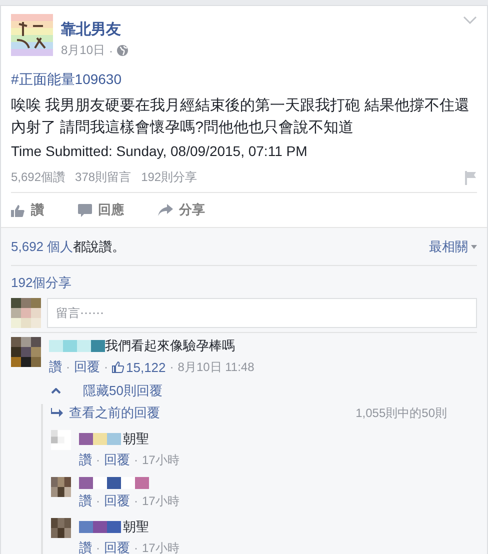  What do you see at coordinates (240, 117) in the screenshot?
I see `post-text: 唉唉 我男朋友硬要在我月經結束後的第一天跟我打砲 結果他撐不住還內射了 請問我這樣會懷孕嗎?問他他也只會說不知道` at bounding box center [240, 117].